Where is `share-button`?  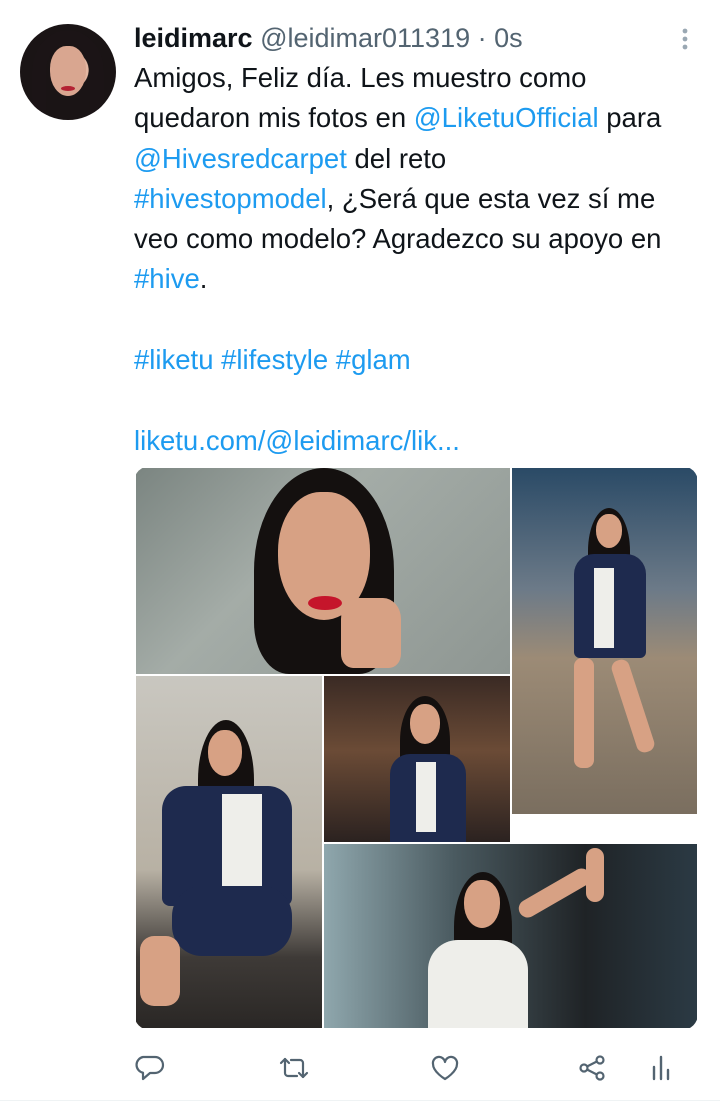 share-button is located at coordinates (592, 1068).